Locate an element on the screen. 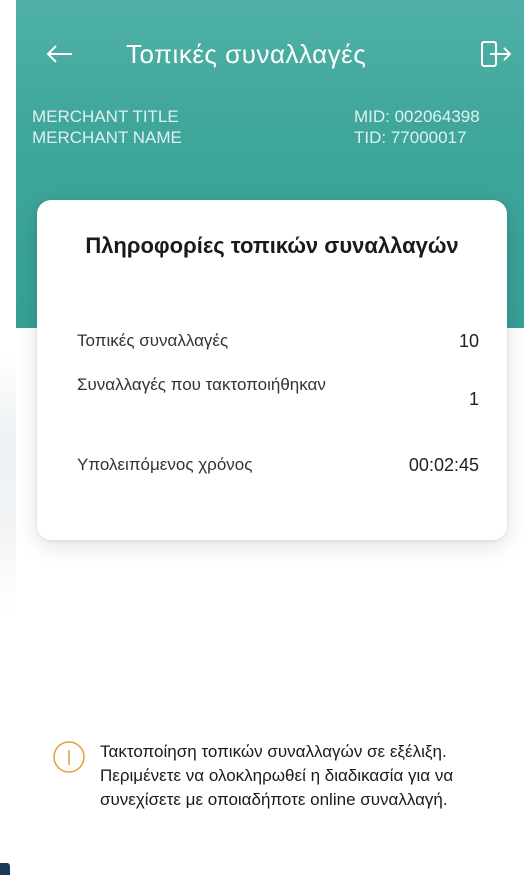 The height and width of the screenshot is (875, 524). row-value: 1 is located at coordinates (473, 399).